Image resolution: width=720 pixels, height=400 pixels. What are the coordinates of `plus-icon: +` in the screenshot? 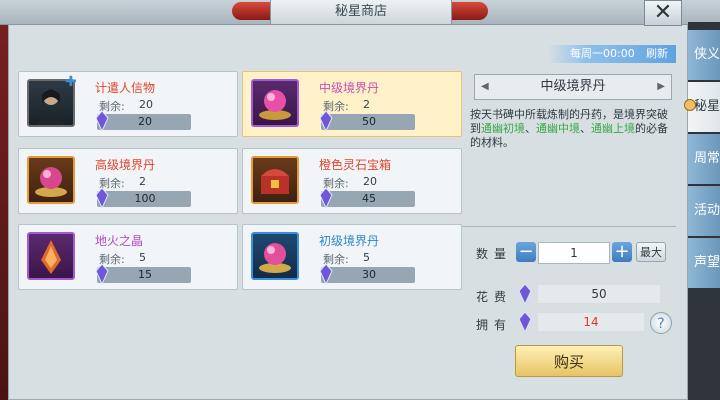 It's located at (622, 251).